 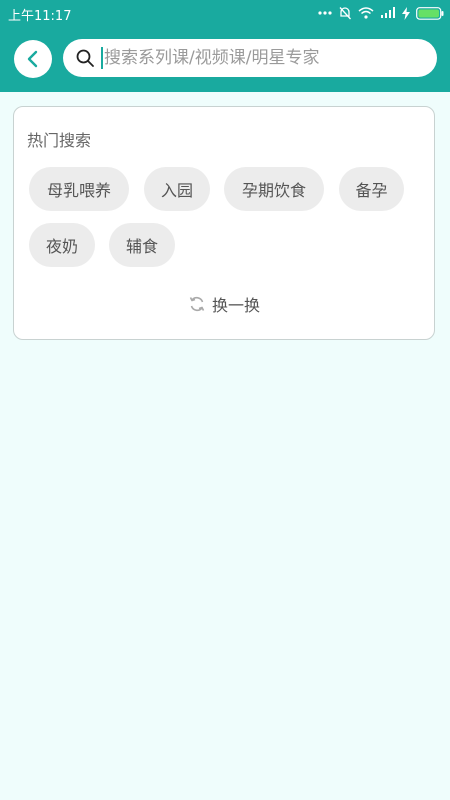 What do you see at coordinates (79, 189) in the screenshot?
I see `hot-tag-0: 母乳喂养` at bounding box center [79, 189].